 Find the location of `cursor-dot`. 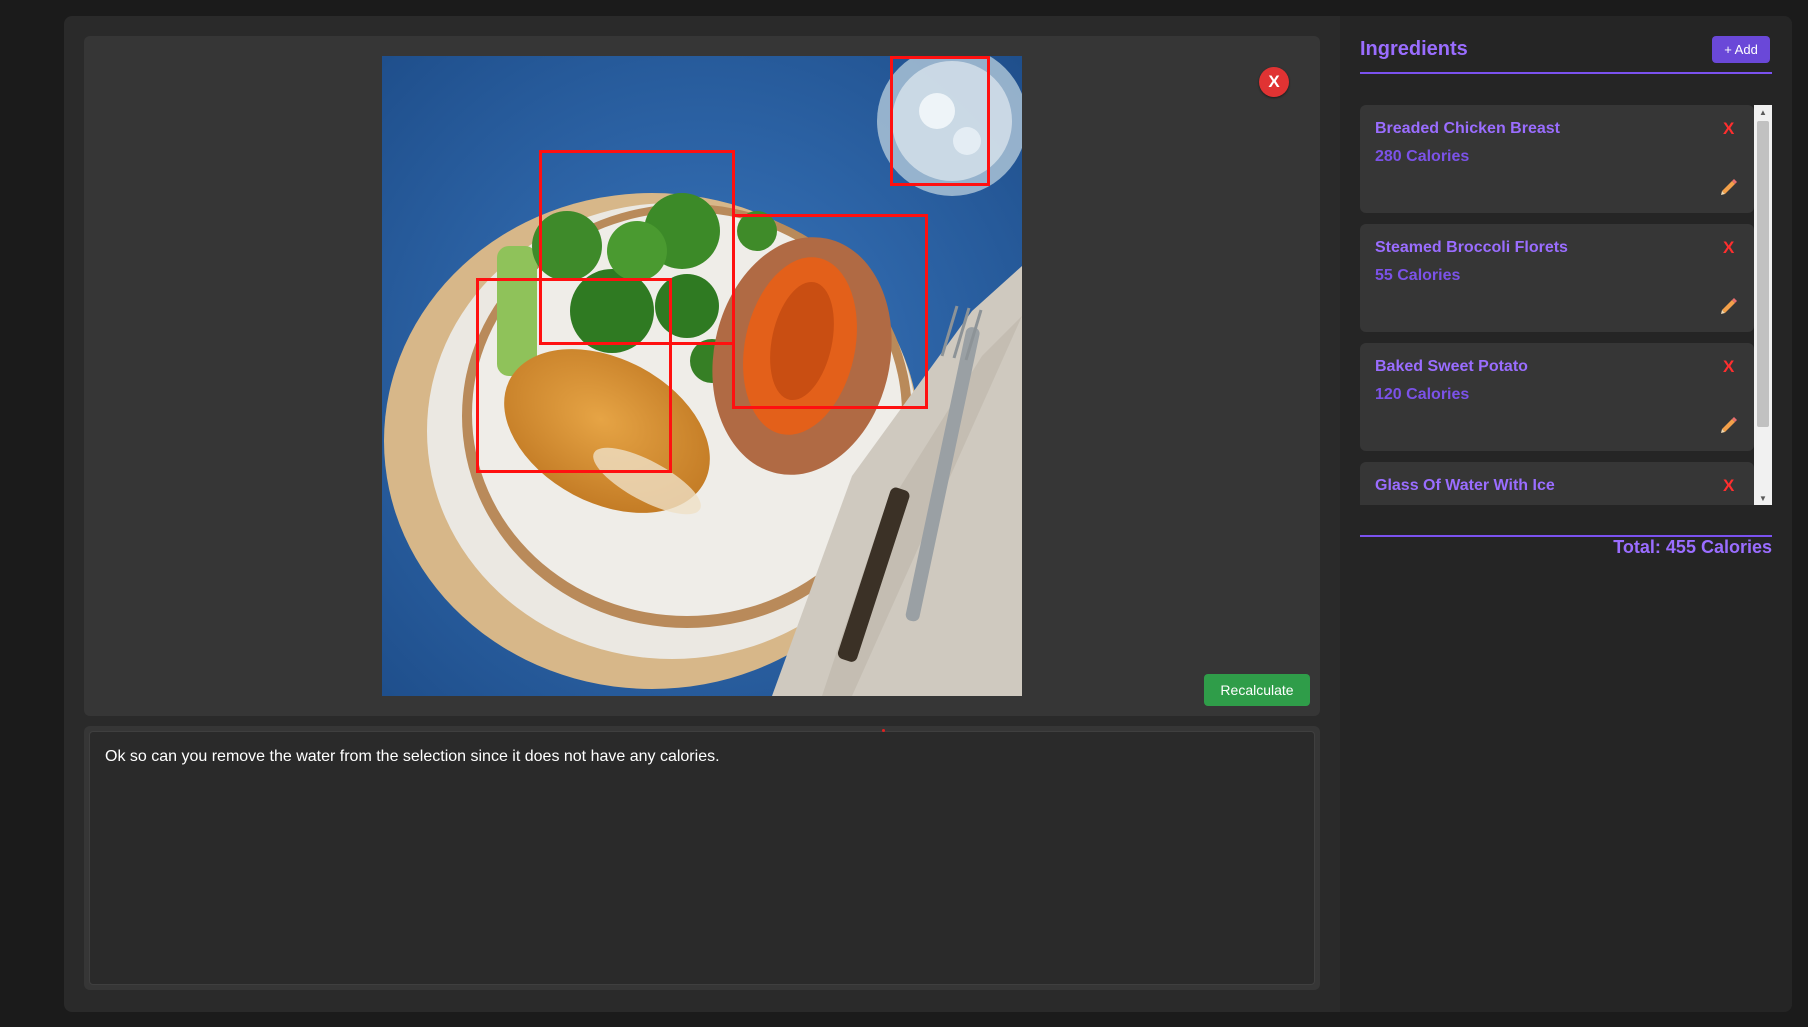

cursor-dot is located at coordinates (883, 730).